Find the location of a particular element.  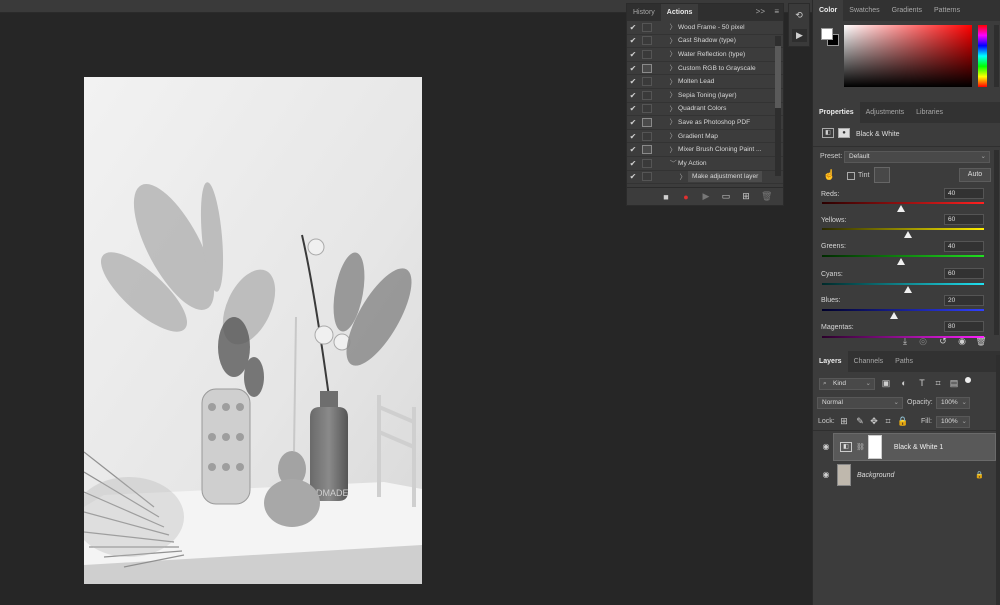

layer-name: Background is located at coordinates (875, 475).